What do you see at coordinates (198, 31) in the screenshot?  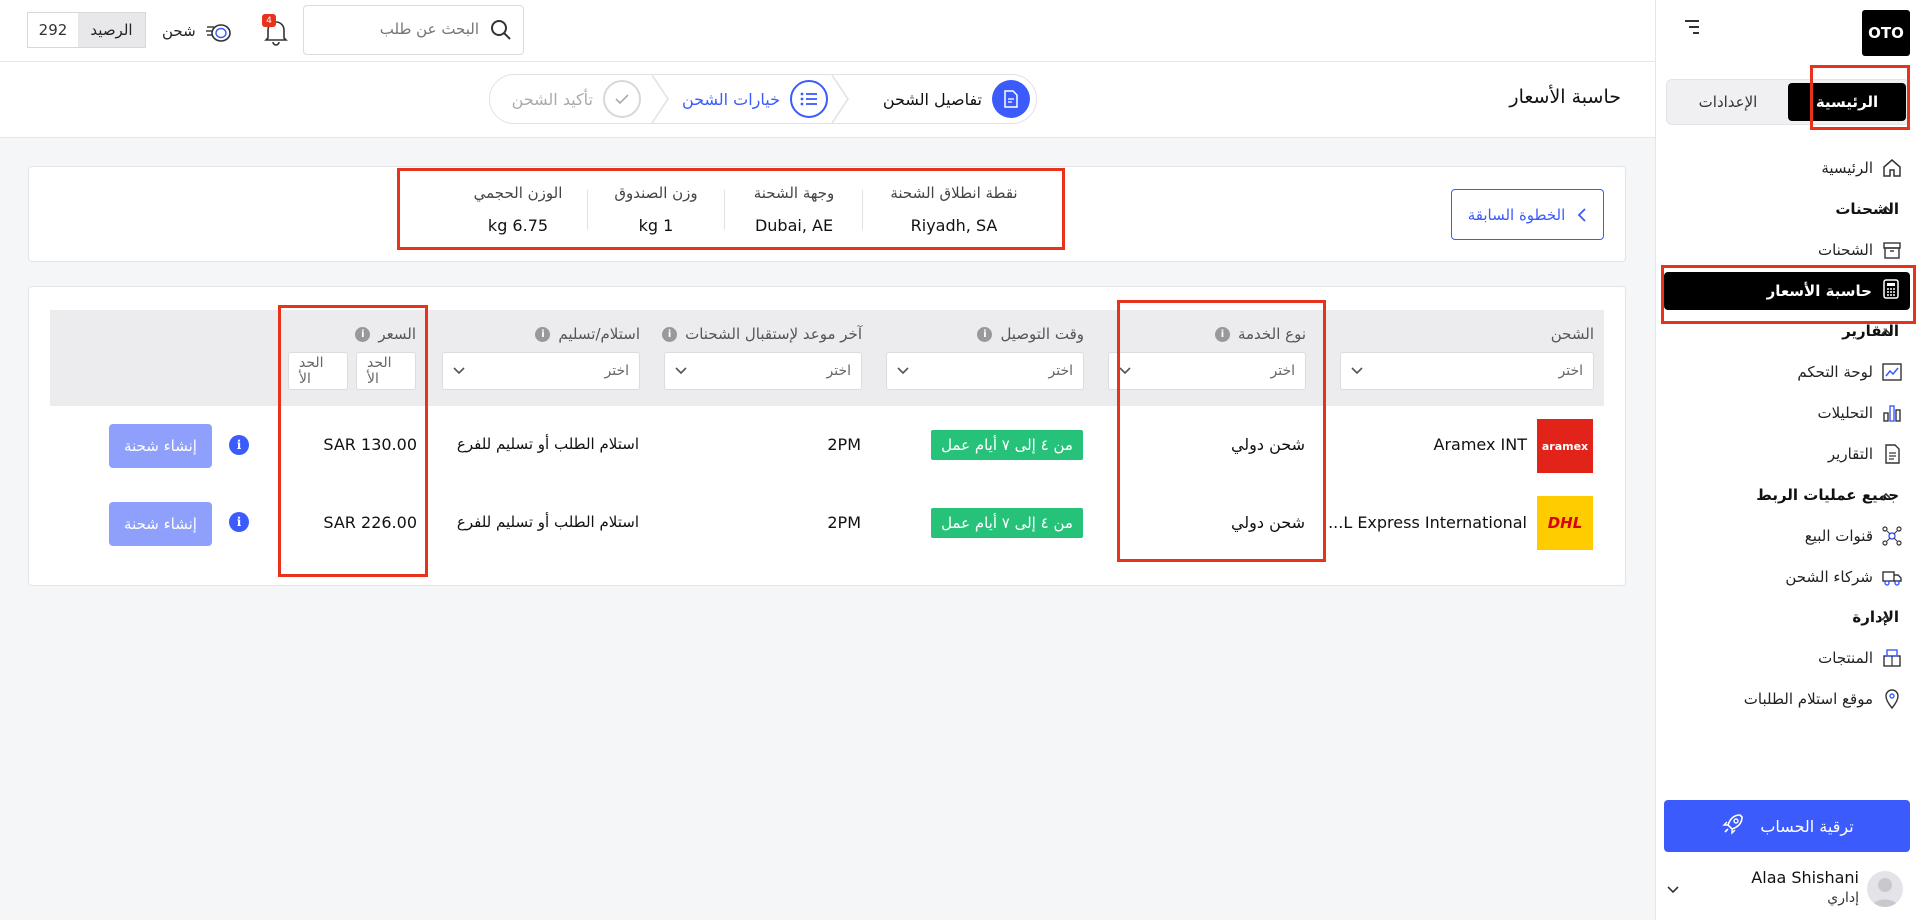 I see `ship-button: شحن` at bounding box center [198, 31].